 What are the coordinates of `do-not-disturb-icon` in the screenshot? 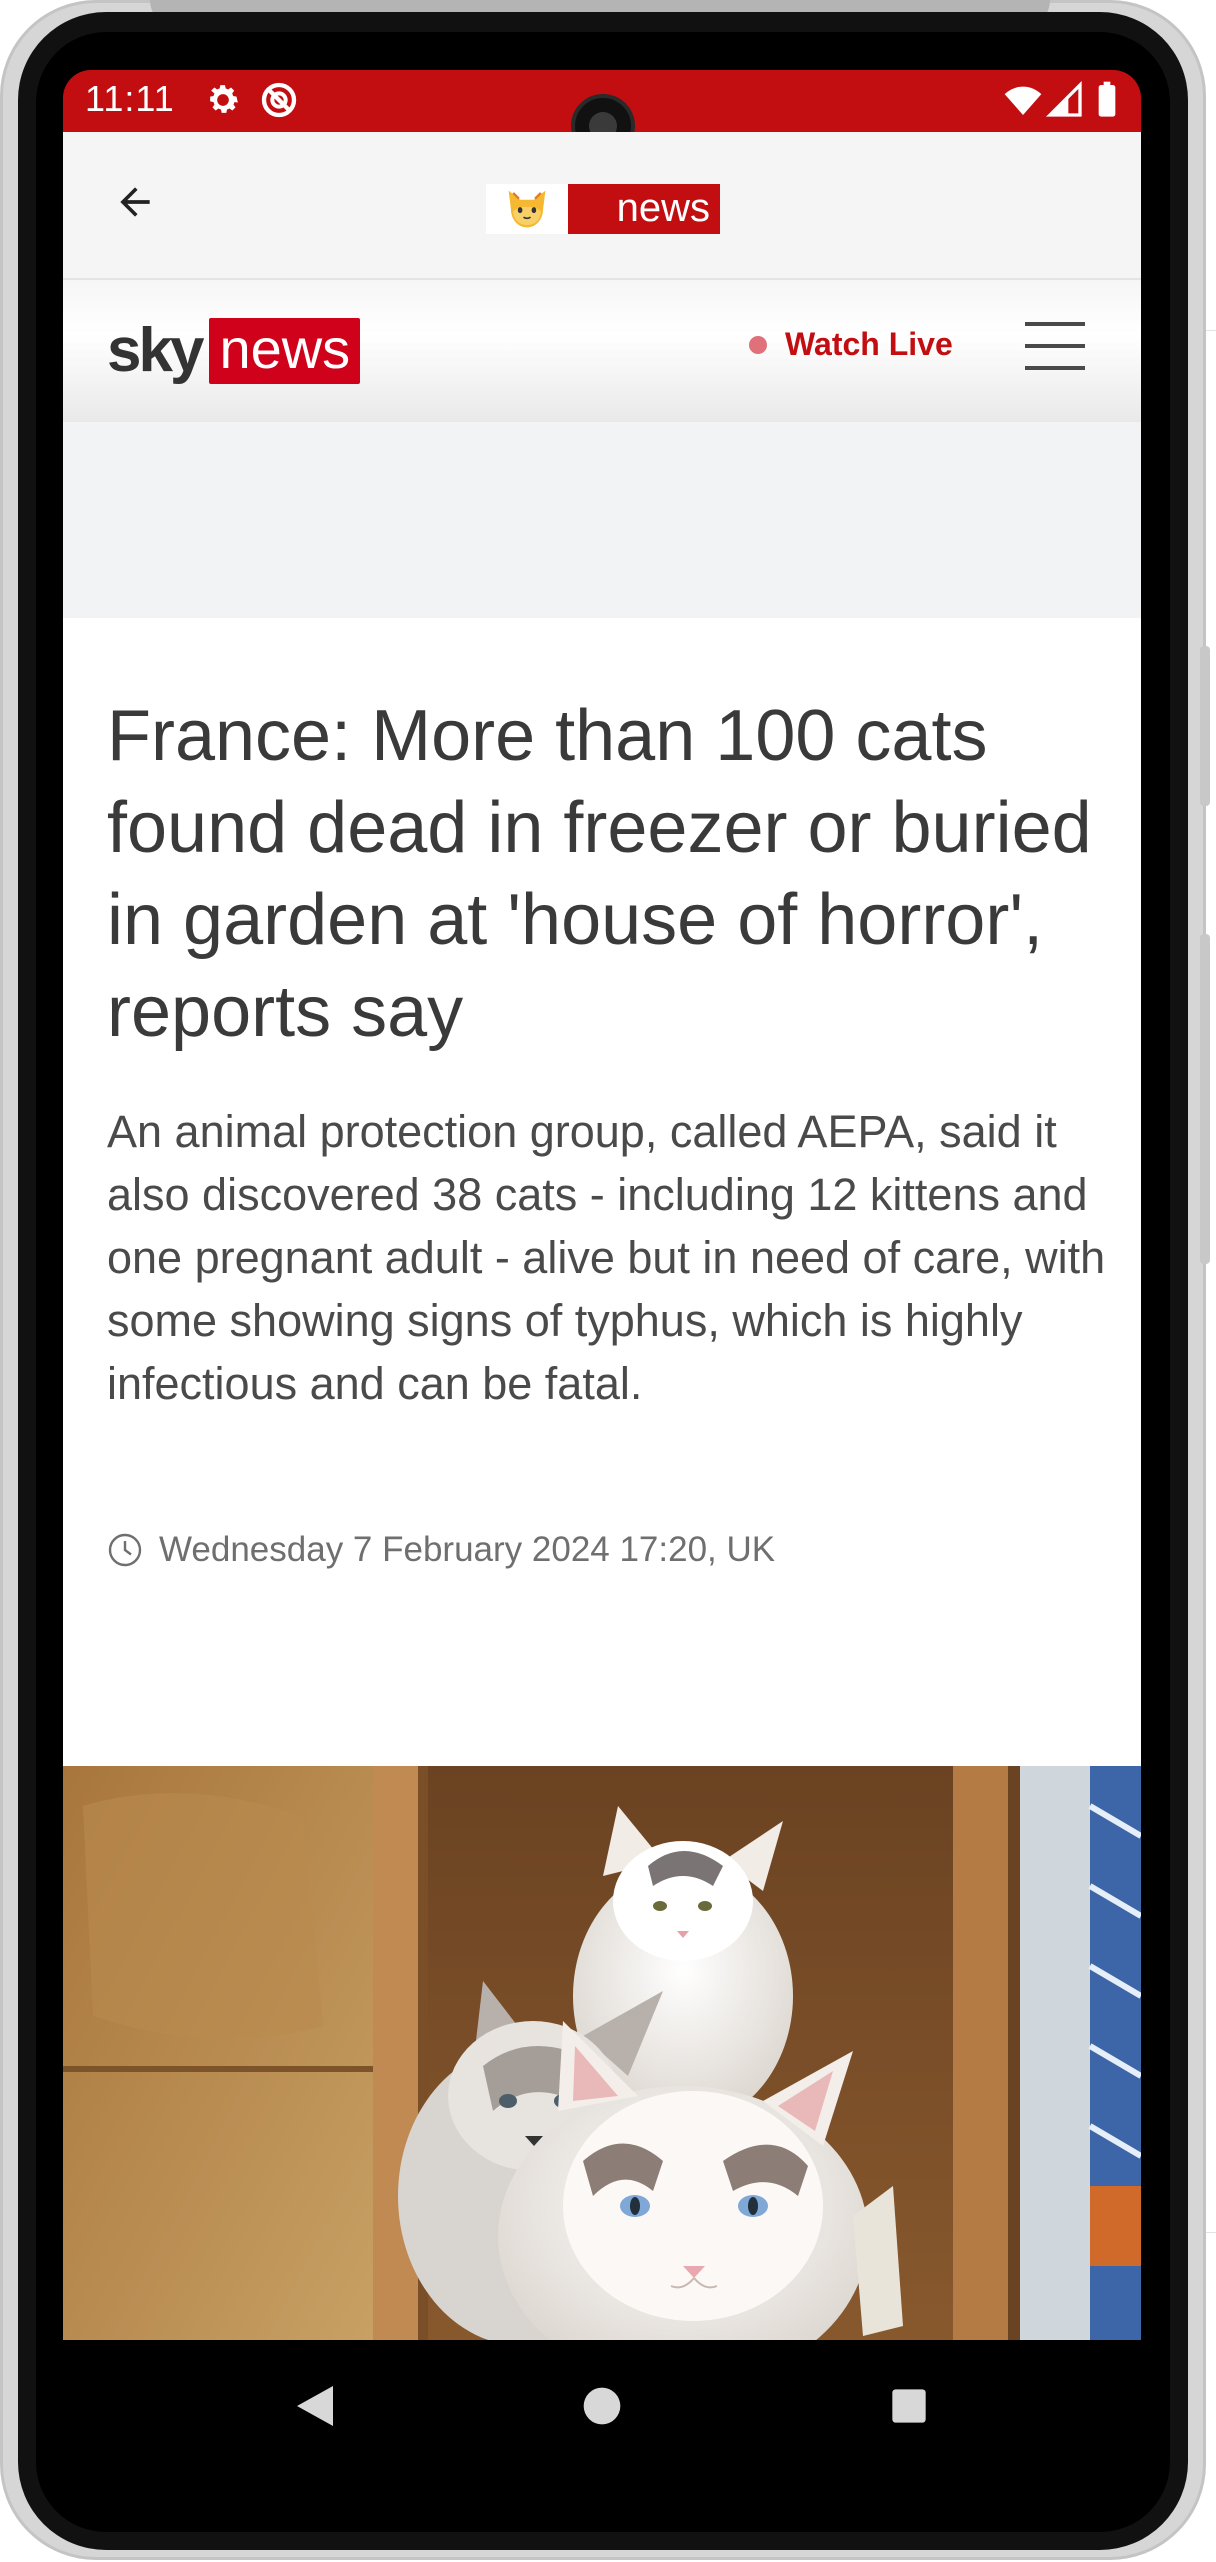 It's located at (279, 100).